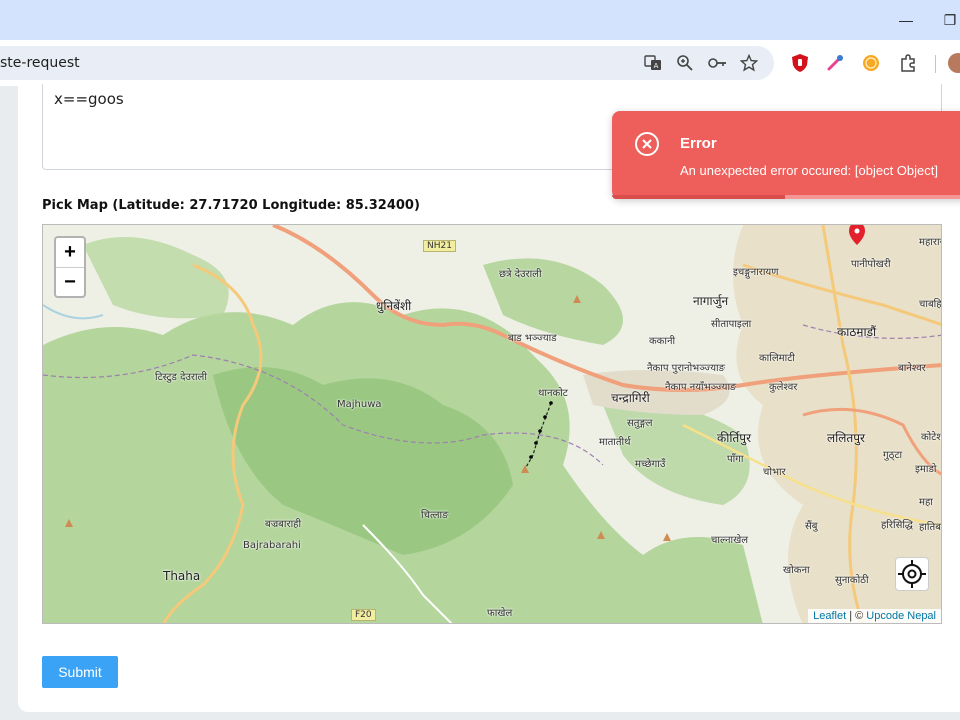 This screenshot has height=720, width=960. What do you see at coordinates (783, 387) in the screenshot?
I see `map-label-kuleshwor: कुलेश्वर` at bounding box center [783, 387].